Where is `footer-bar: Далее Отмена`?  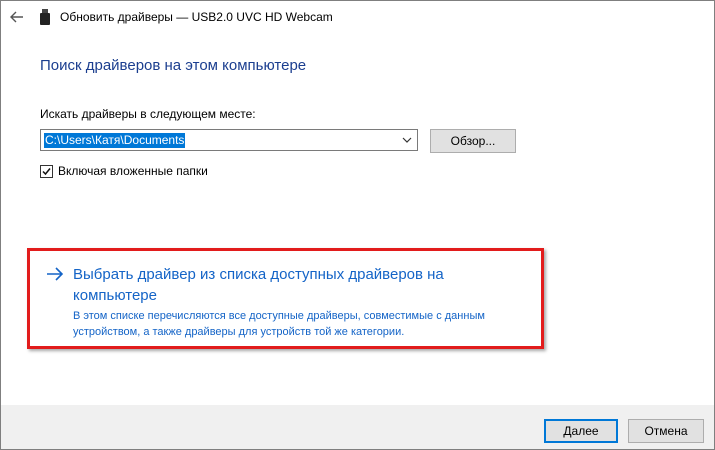 footer-bar: Далее Отмена is located at coordinates (357, 427).